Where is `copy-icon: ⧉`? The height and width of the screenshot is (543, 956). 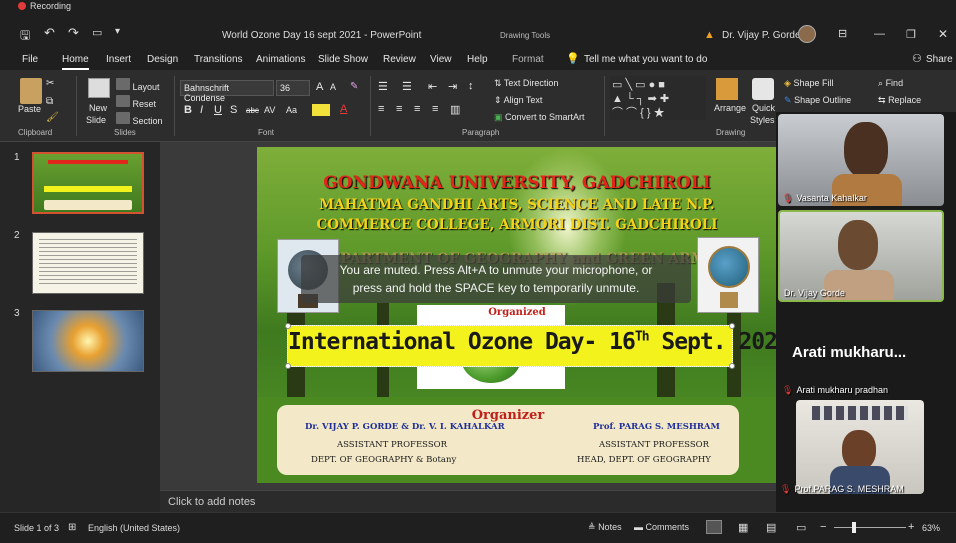
copy-icon: ⧉ is located at coordinates (49, 101).